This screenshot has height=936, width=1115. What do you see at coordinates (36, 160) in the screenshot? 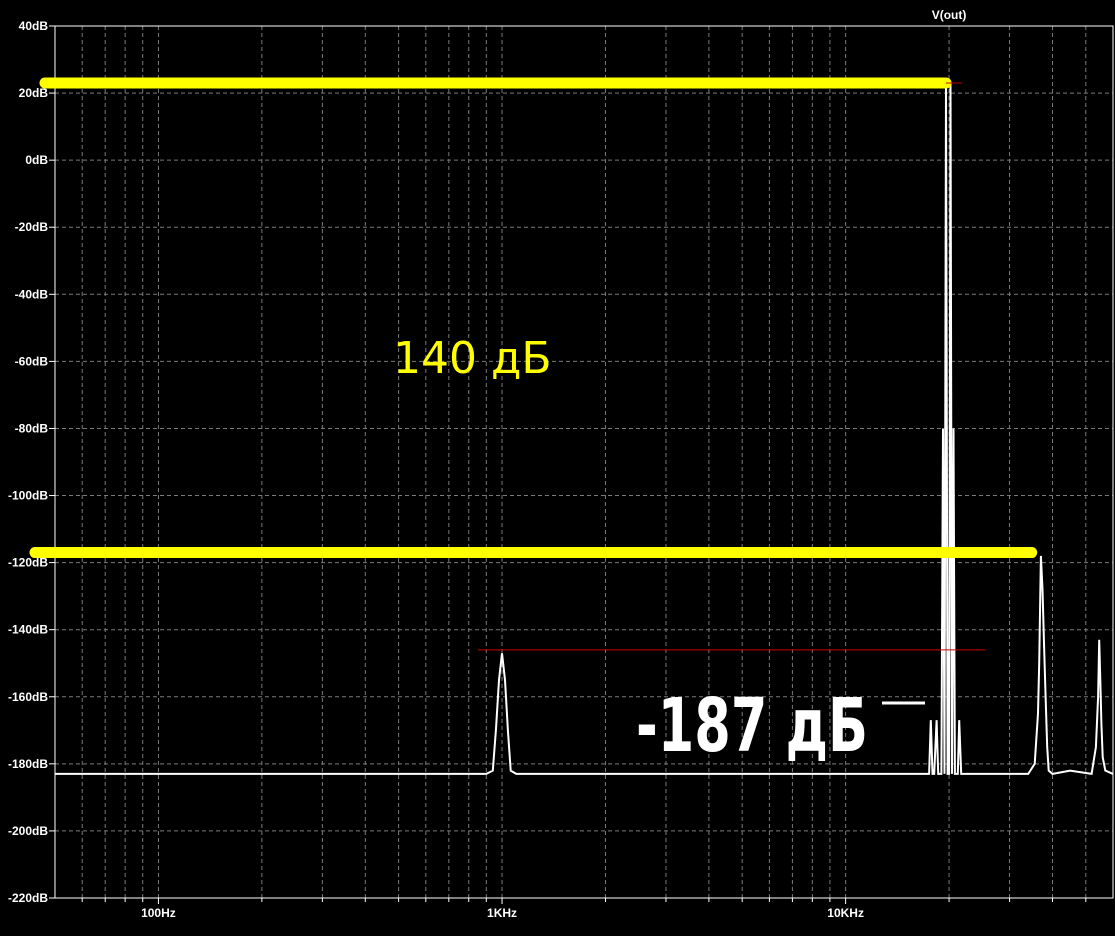
I see `y-tick-label: 0dB` at bounding box center [36, 160].